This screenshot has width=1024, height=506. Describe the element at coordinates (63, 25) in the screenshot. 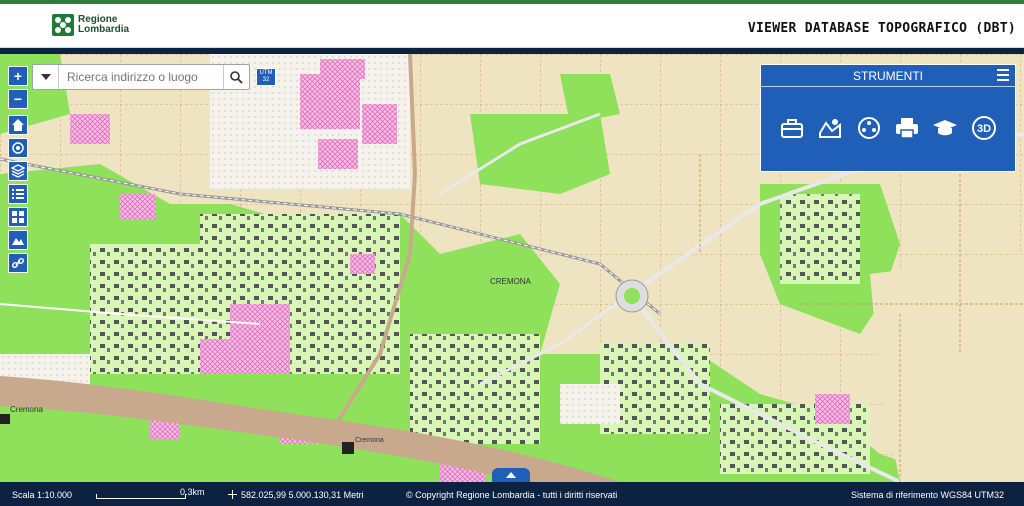

I see `logo-mark-icon` at that location.